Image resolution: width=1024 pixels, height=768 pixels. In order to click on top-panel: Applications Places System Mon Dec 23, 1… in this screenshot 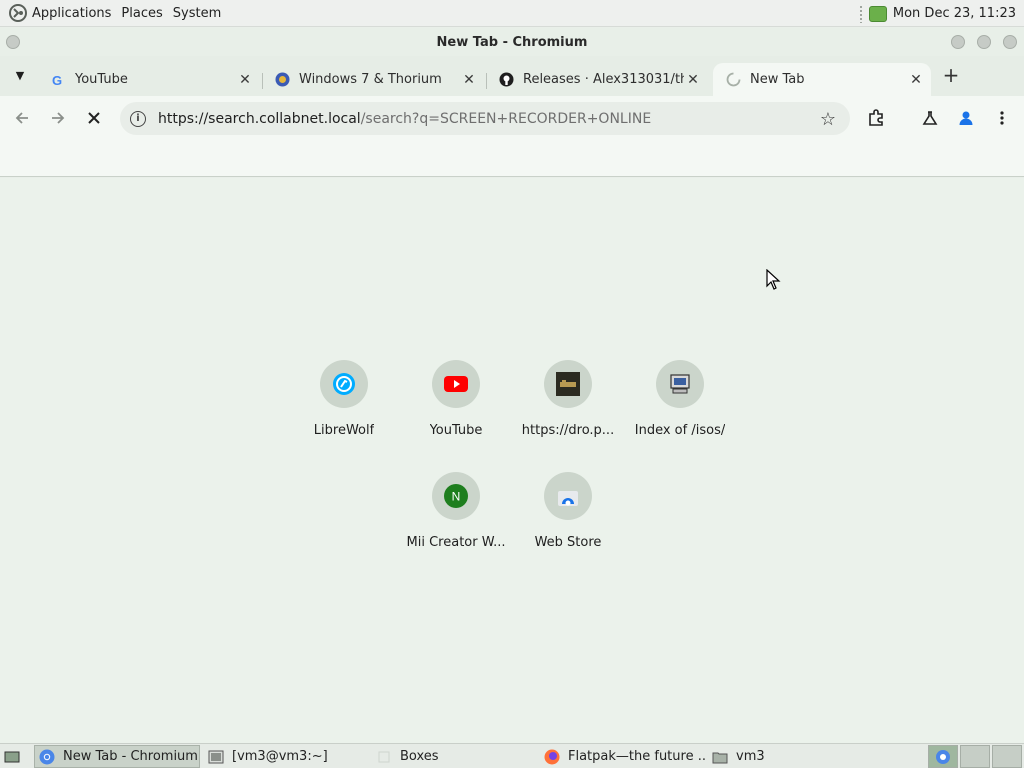, I will do `click(512, 13)`.